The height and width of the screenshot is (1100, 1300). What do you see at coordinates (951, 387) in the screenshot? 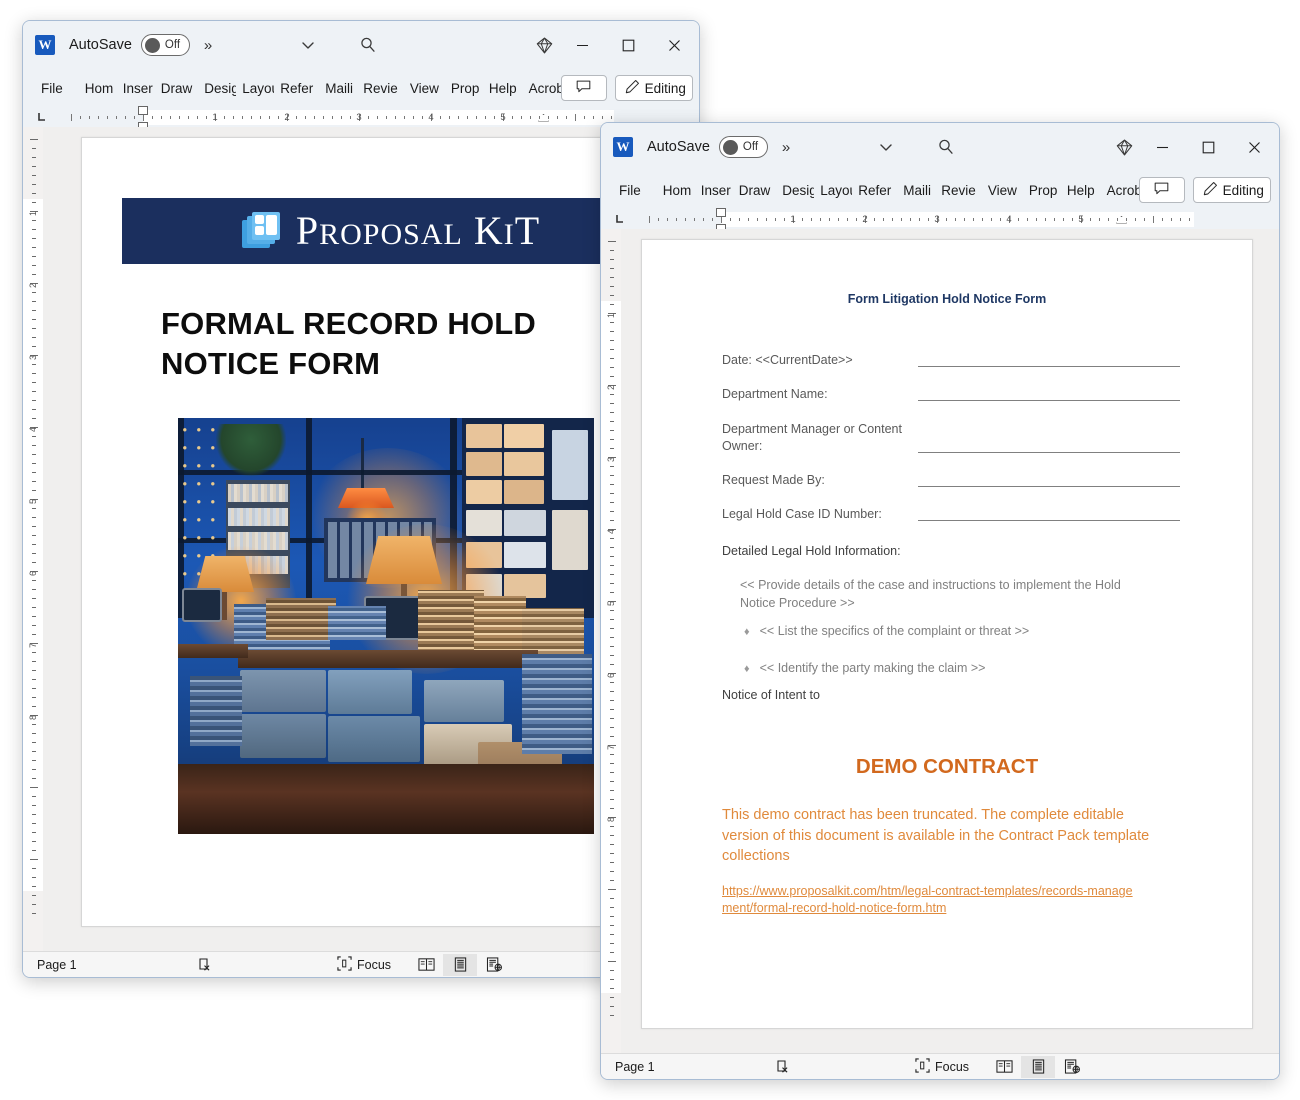
I see `form-field-row: Department Name:` at bounding box center [951, 387].